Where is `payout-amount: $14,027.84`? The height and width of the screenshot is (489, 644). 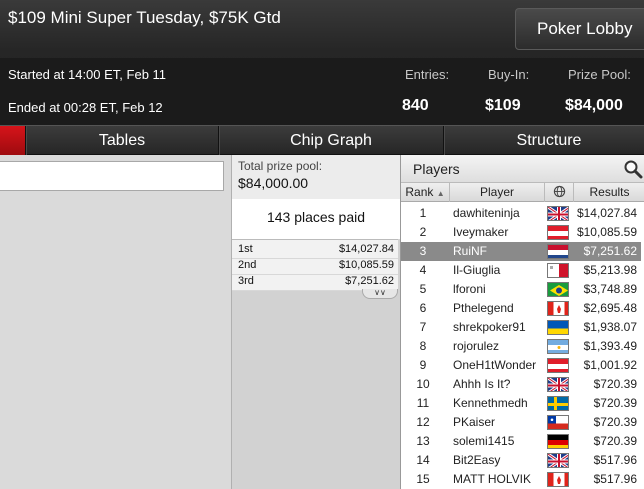
payout-amount: $14,027.84 is located at coordinates (366, 249).